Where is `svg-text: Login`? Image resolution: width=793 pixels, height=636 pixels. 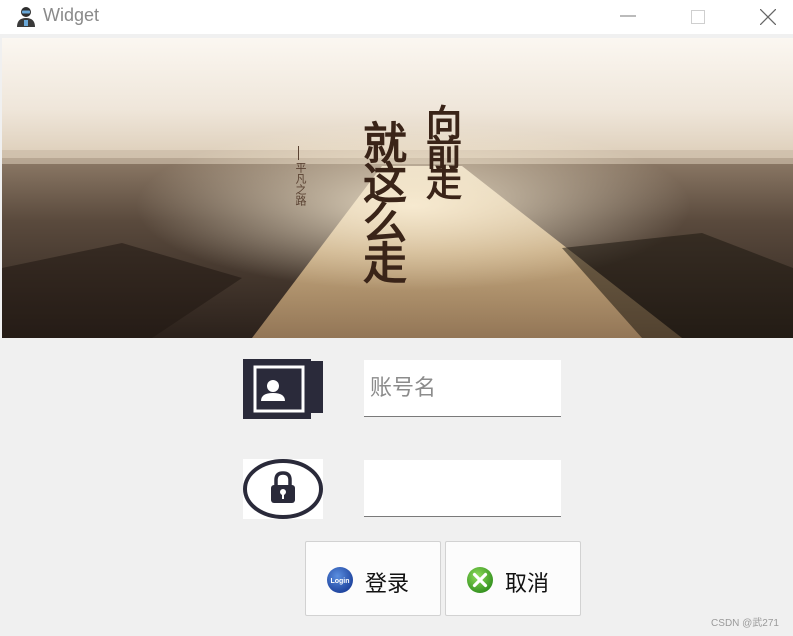
svg-text: Login is located at coordinates (339, 581).